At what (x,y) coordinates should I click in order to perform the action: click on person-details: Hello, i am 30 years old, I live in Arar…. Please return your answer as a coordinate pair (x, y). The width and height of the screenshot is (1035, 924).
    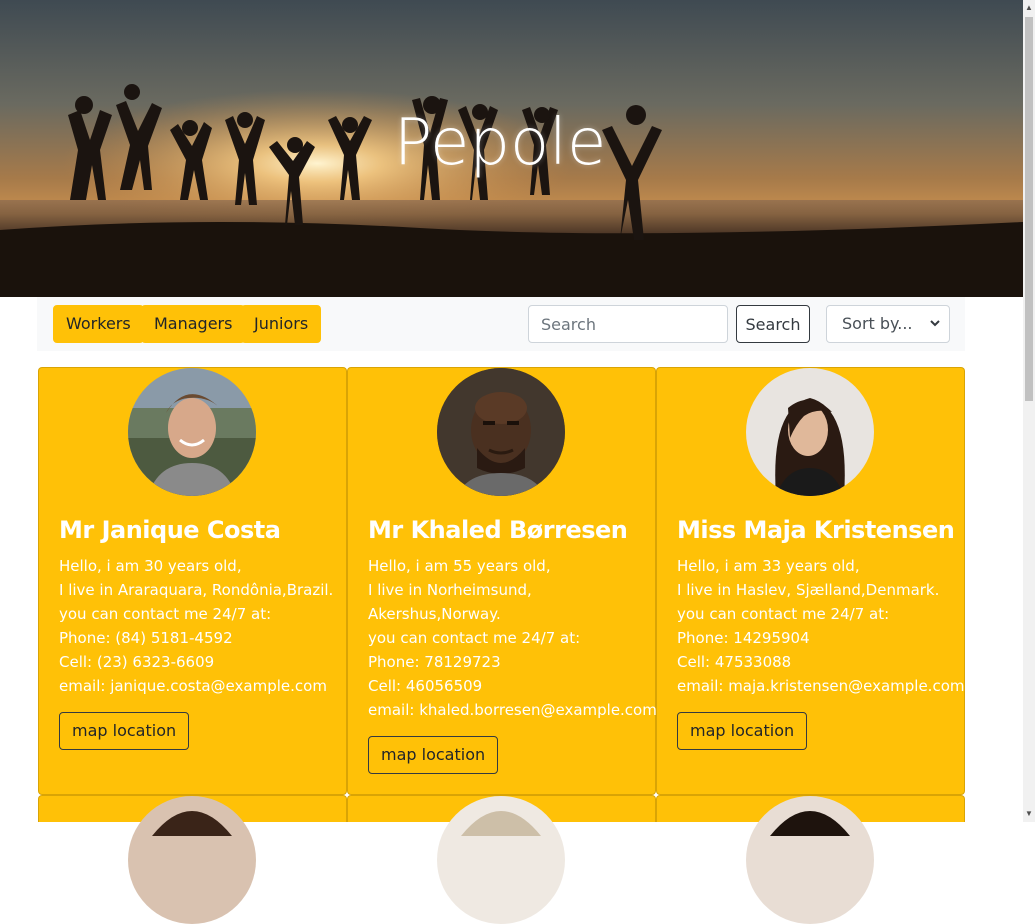
    Looking at the image, I should click on (199, 626).